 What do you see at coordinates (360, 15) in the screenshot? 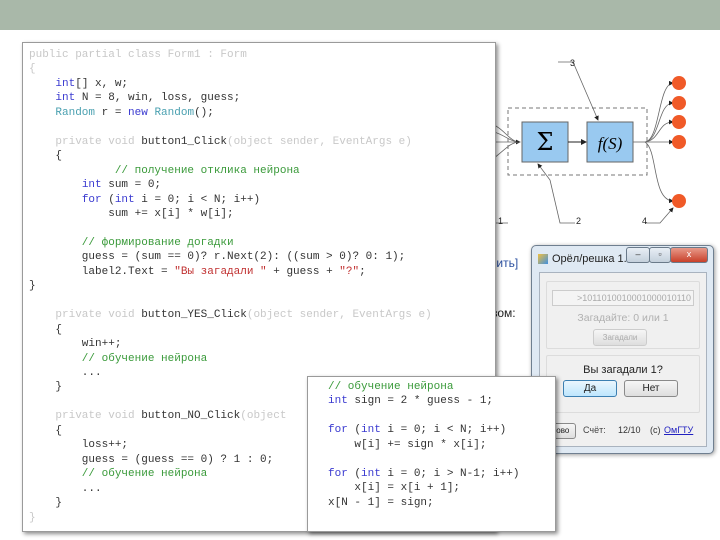
I see `slide-header-bar` at bounding box center [360, 15].